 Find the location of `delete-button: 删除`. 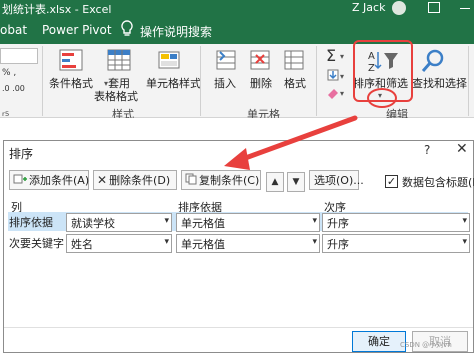

delete-button: 删除 is located at coordinates (261, 83).